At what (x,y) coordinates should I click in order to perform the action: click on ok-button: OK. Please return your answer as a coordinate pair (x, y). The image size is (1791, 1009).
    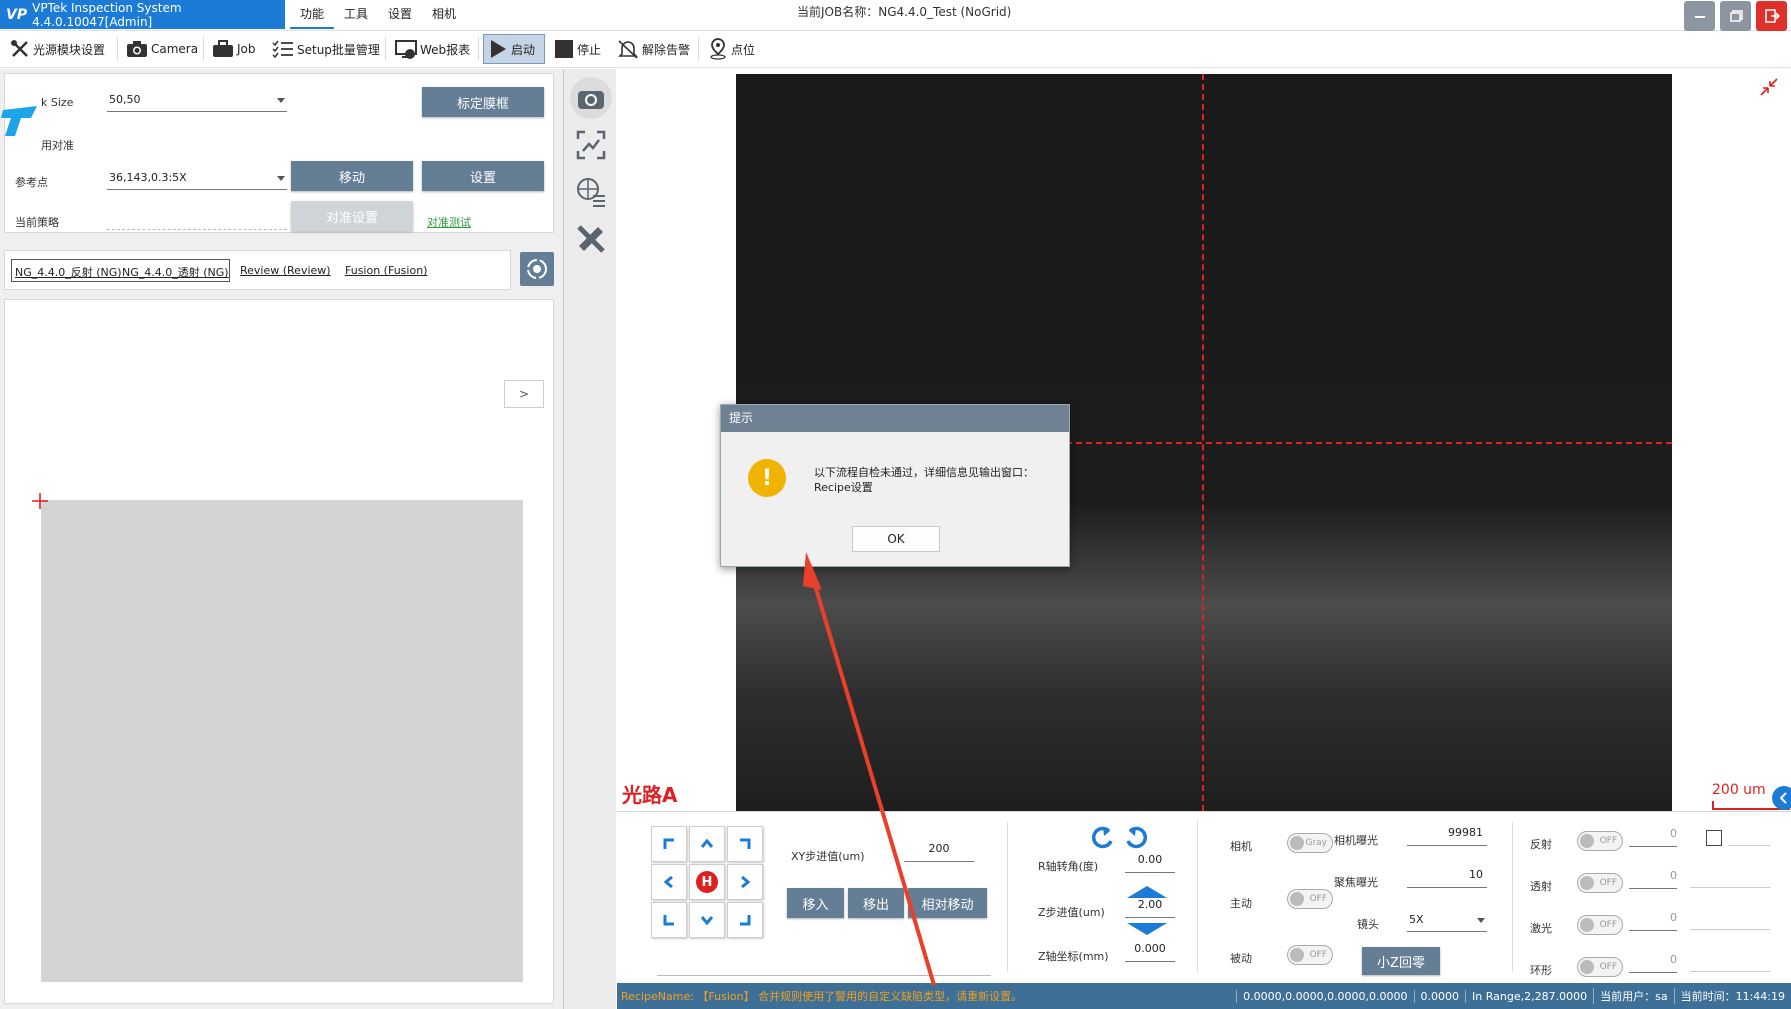
    Looking at the image, I should click on (896, 539).